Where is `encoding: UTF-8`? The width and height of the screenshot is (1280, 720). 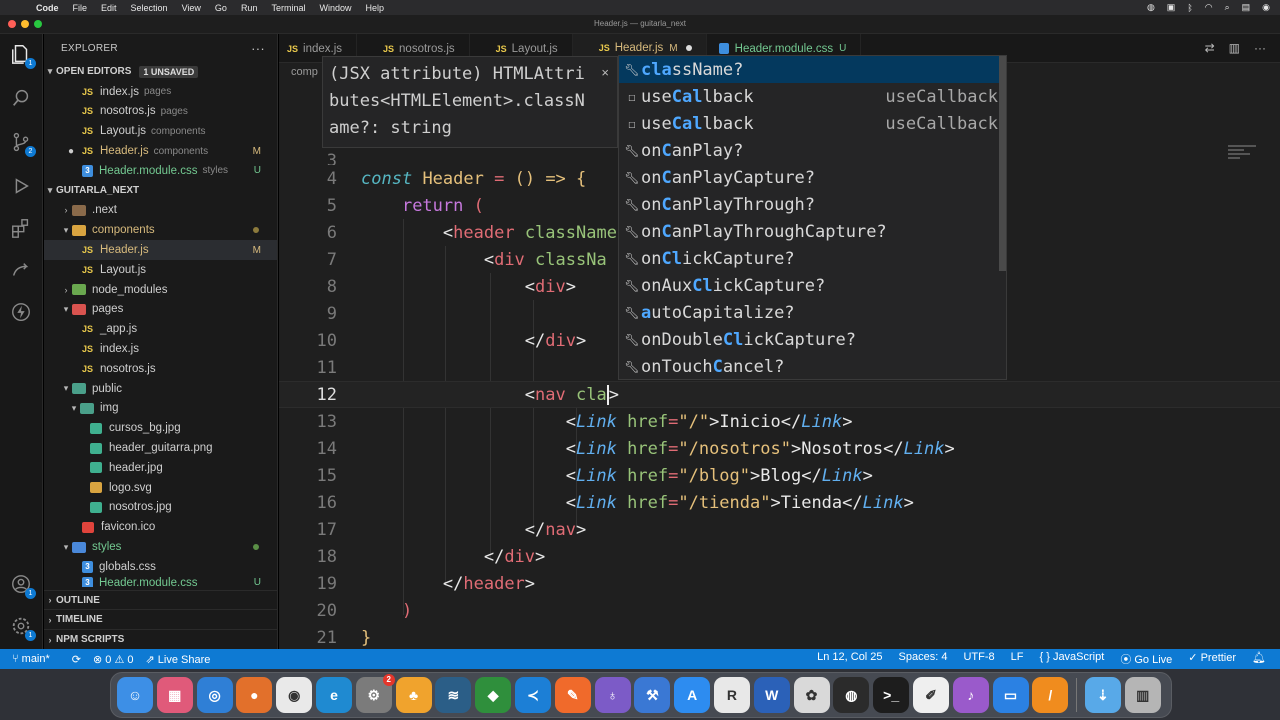
encoding: UTF-8 is located at coordinates (978, 659).